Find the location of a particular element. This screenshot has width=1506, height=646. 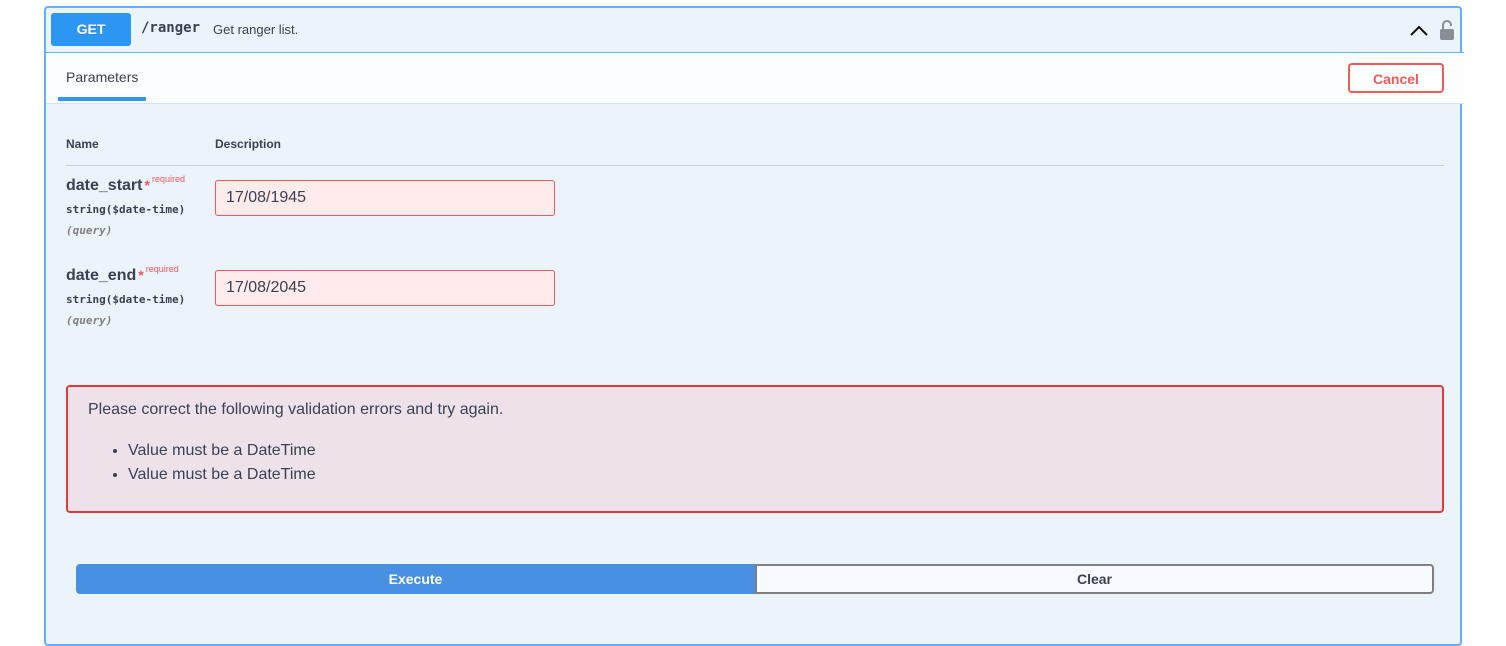

param-name: date_start * required is located at coordinates (141, 184).